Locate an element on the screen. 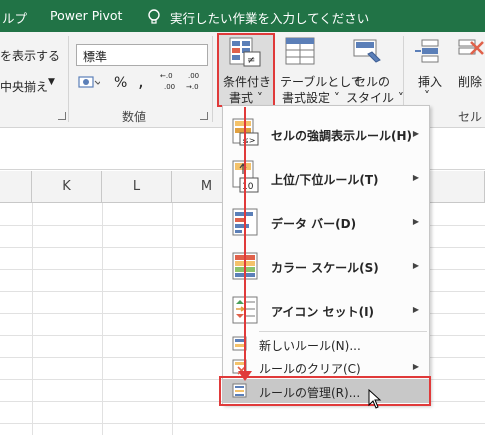 The width and height of the screenshot is (485, 435). number-format-select: 標準 ﹀ is located at coordinates (142, 55).